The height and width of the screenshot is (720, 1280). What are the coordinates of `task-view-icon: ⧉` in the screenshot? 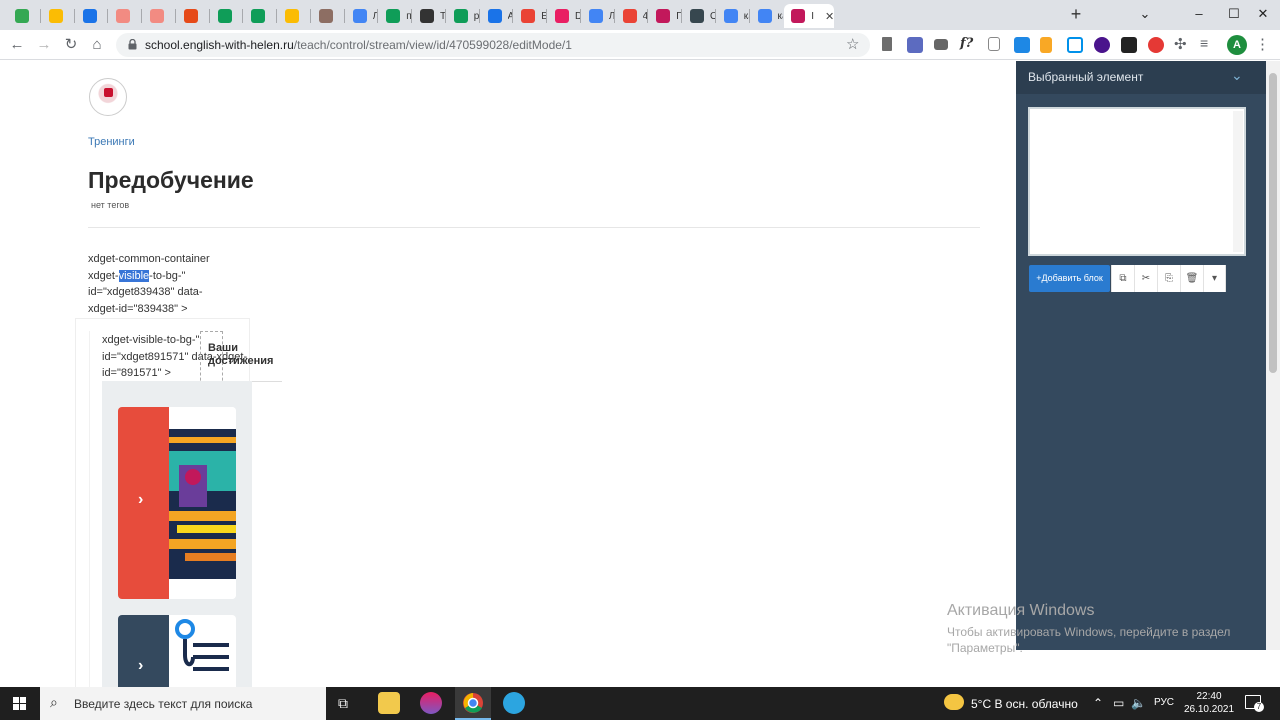 It's located at (343, 703).